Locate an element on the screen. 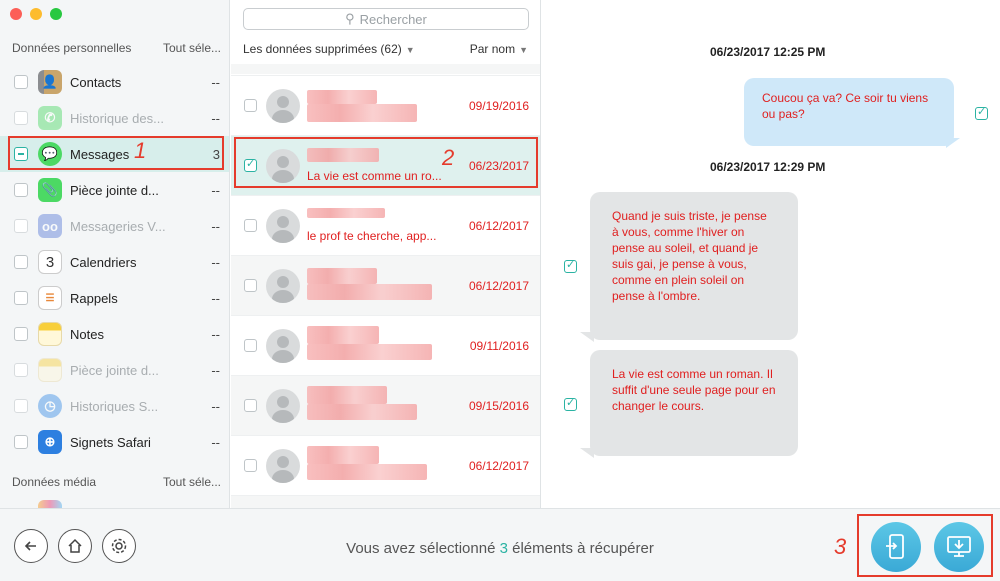 This screenshot has width=1000, height=581. sidebar-item-reminders: ☰ Rappels -- is located at coordinates (114, 298).